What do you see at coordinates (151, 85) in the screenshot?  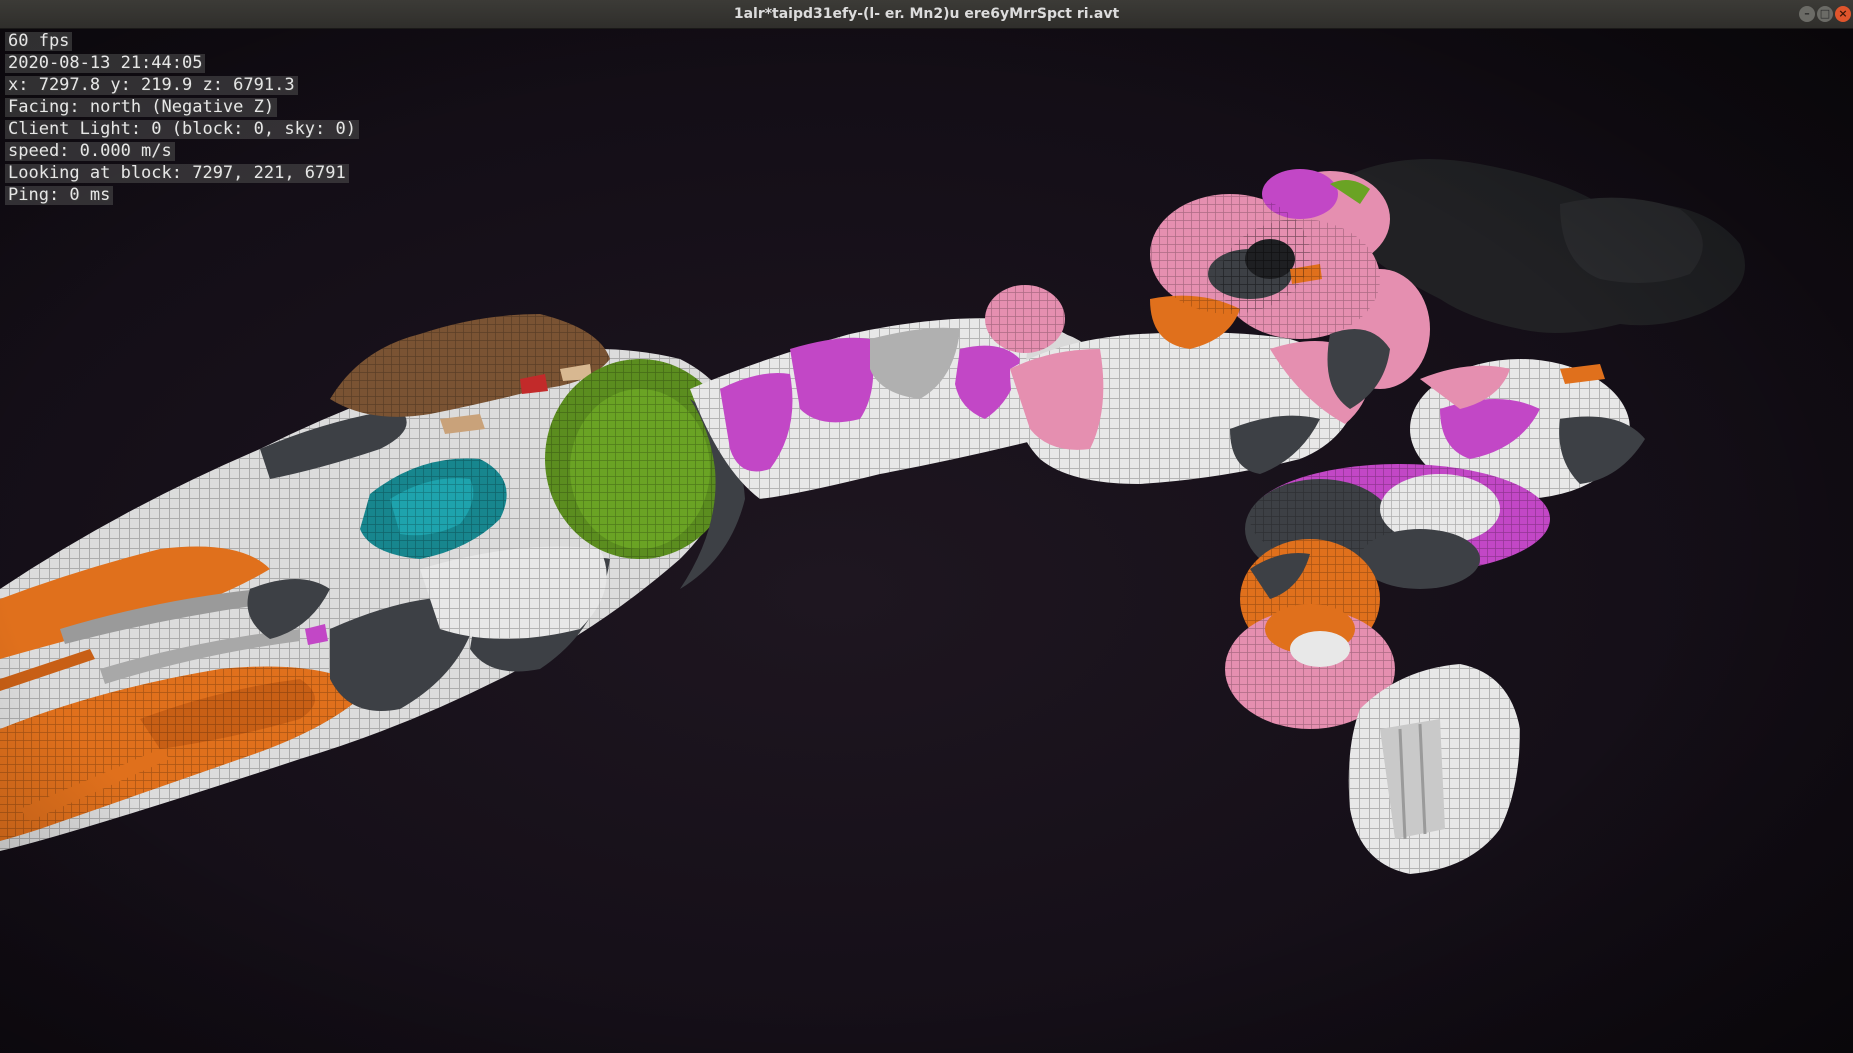 I see `position-readout: x: 7297.8 y: 219.9 z: 6791.3` at bounding box center [151, 85].